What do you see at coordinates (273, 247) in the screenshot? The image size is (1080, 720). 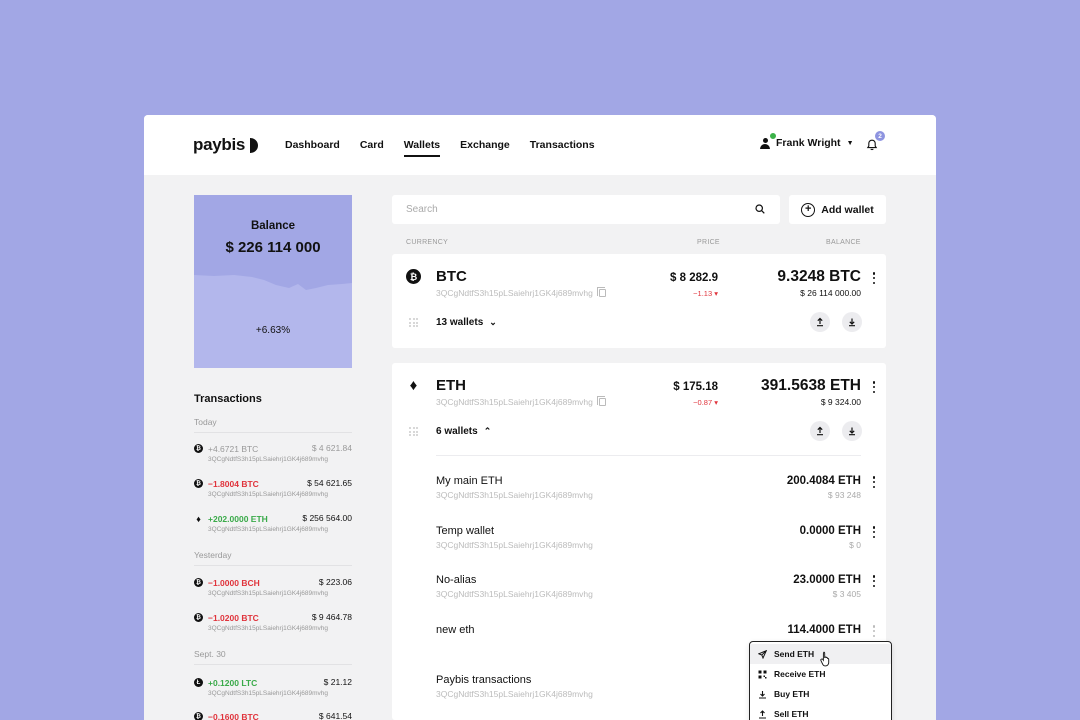 I see `balance-value: $ 226 114 000` at bounding box center [273, 247].